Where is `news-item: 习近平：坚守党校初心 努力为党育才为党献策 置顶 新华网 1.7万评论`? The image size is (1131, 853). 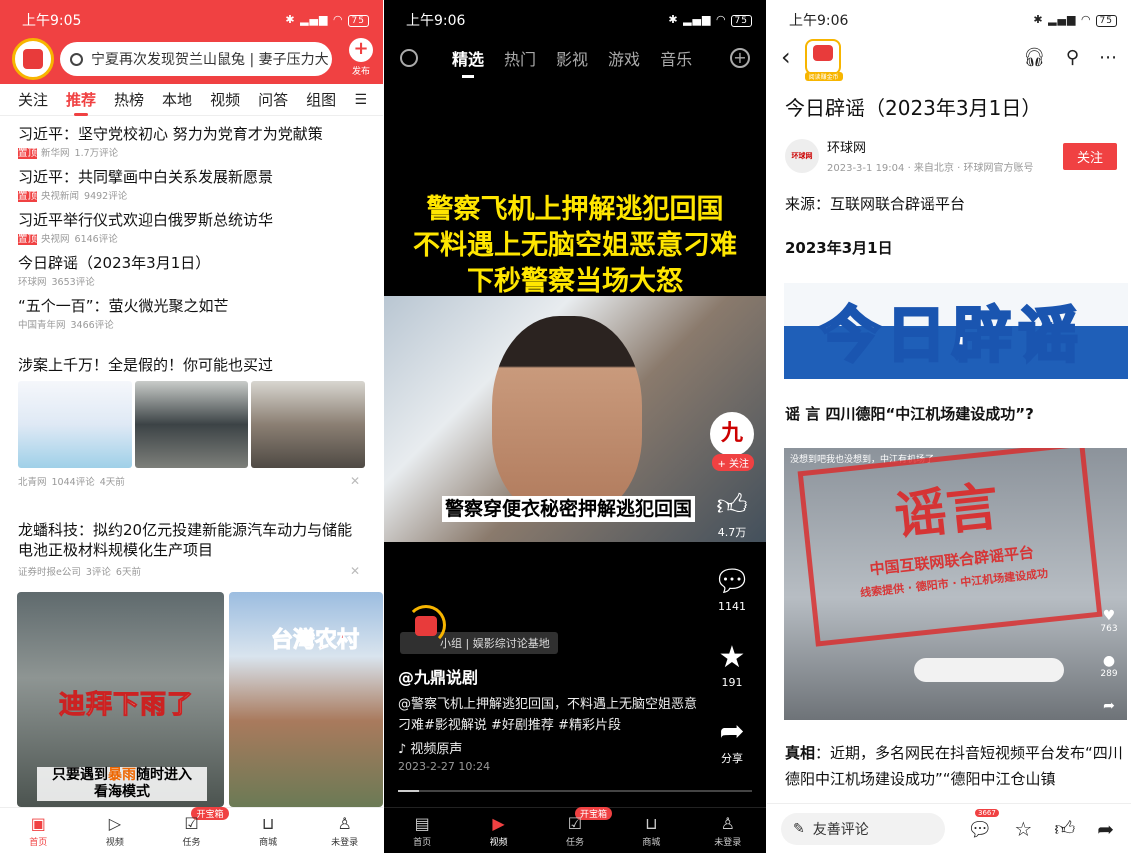
news-item: 习近平：坚守党校初心 努力为党育才为党献策 置顶 新华网 1.7万评论 is located at coordinates (191, 141).